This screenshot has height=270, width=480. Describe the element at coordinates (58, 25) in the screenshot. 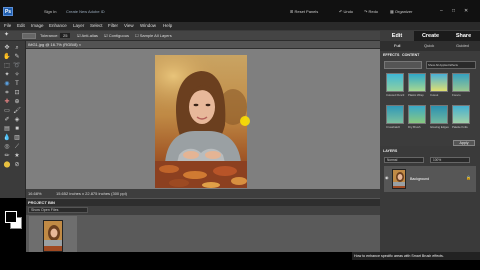

I see `menu-enhance: Enhance` at that location.